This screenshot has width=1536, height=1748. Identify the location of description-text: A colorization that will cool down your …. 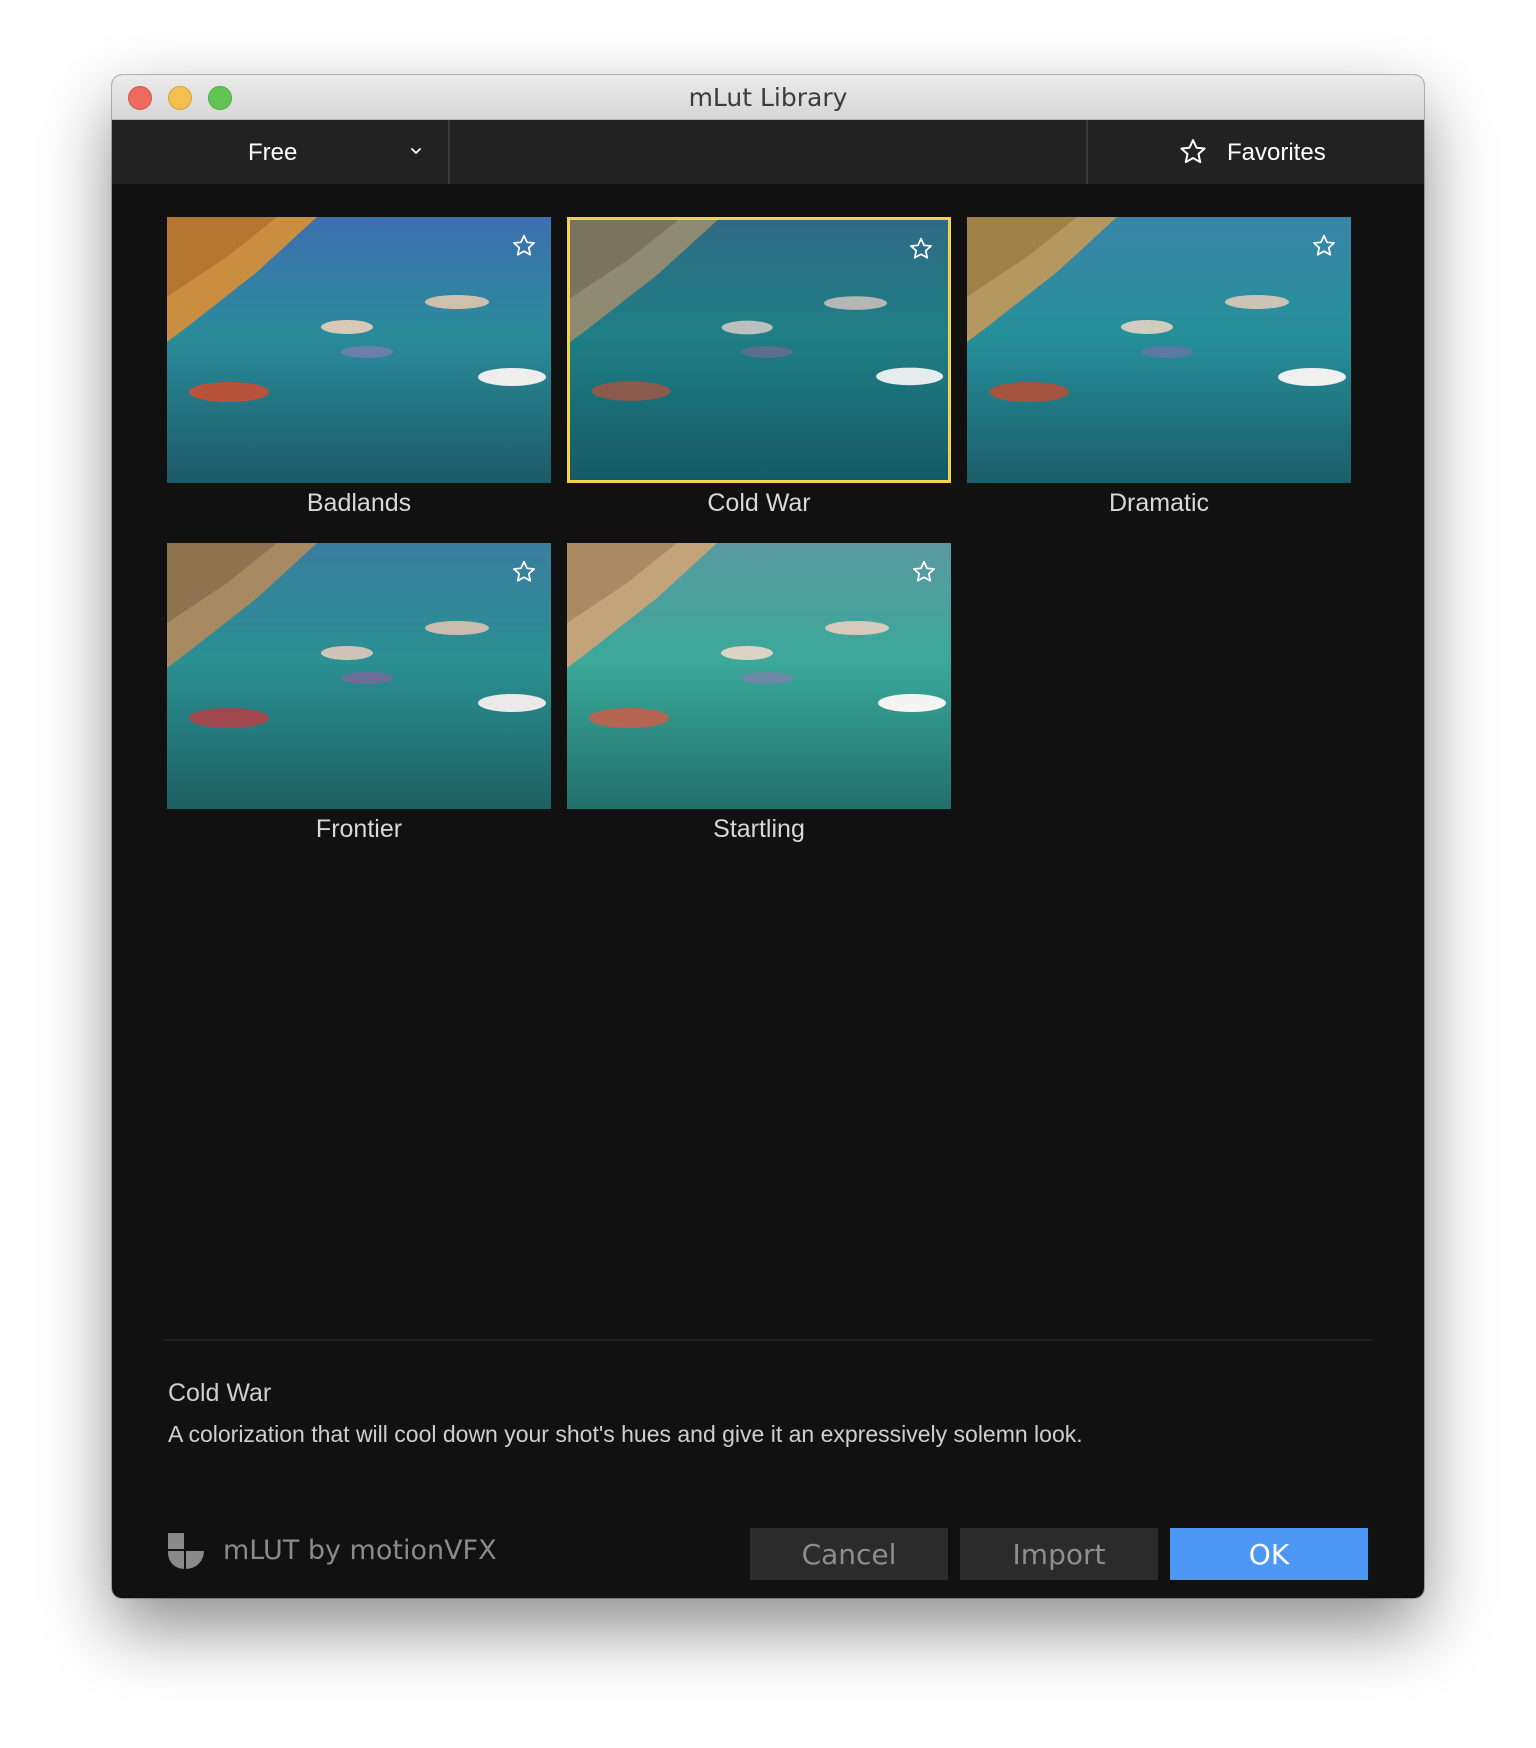
(625, 1434).